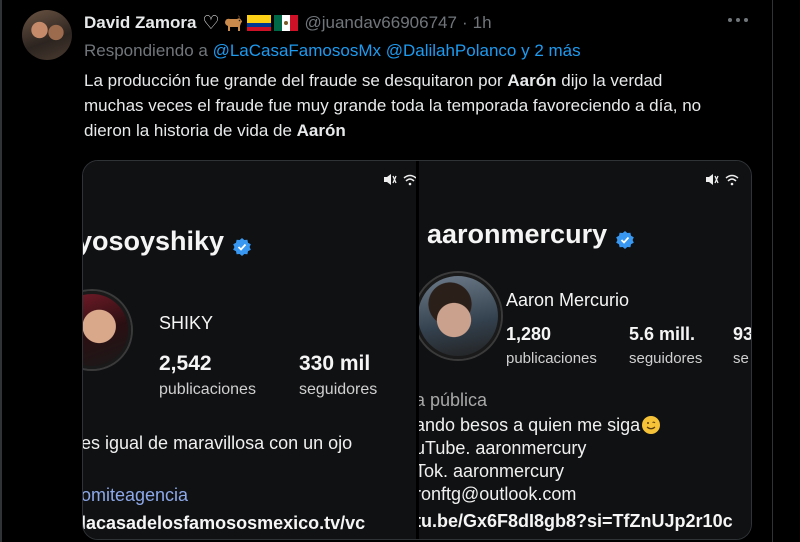 This screenshot has height=542, width=800. Describe the element at coordinates (742, 334) in the screenshot. I see `following-count: 93` at that location.